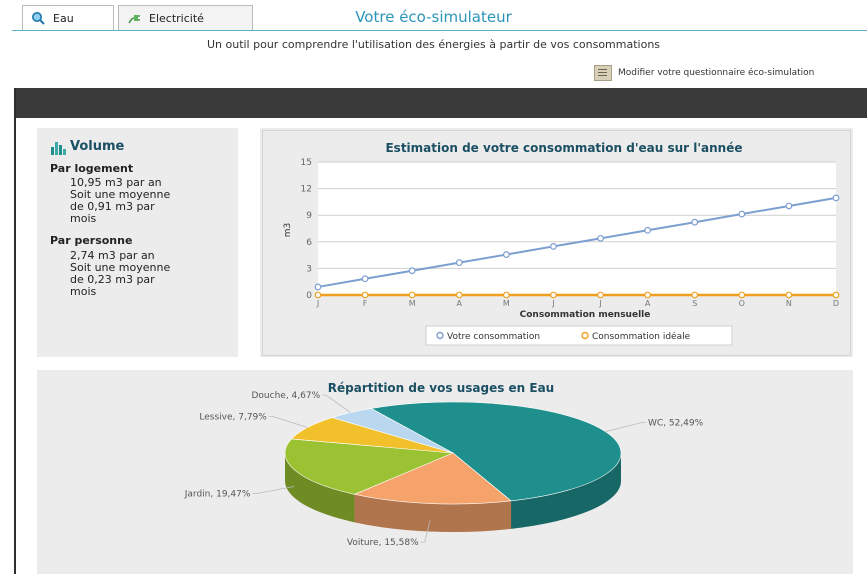  I want to click on water-drop-search-icon, so click(38, 18).